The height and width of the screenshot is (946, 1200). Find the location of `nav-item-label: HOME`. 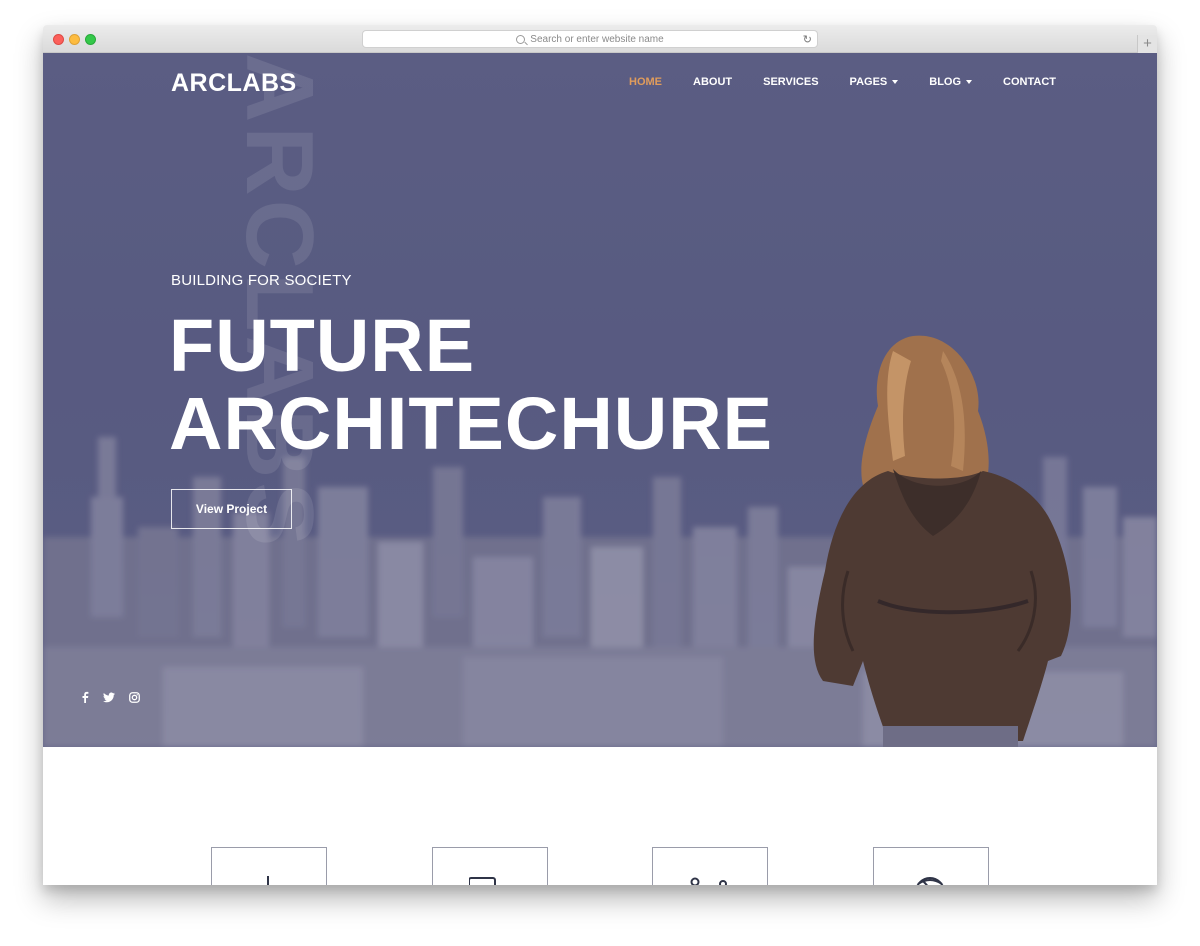

nav-item-label: HOME is located at coordinates (645, 82).